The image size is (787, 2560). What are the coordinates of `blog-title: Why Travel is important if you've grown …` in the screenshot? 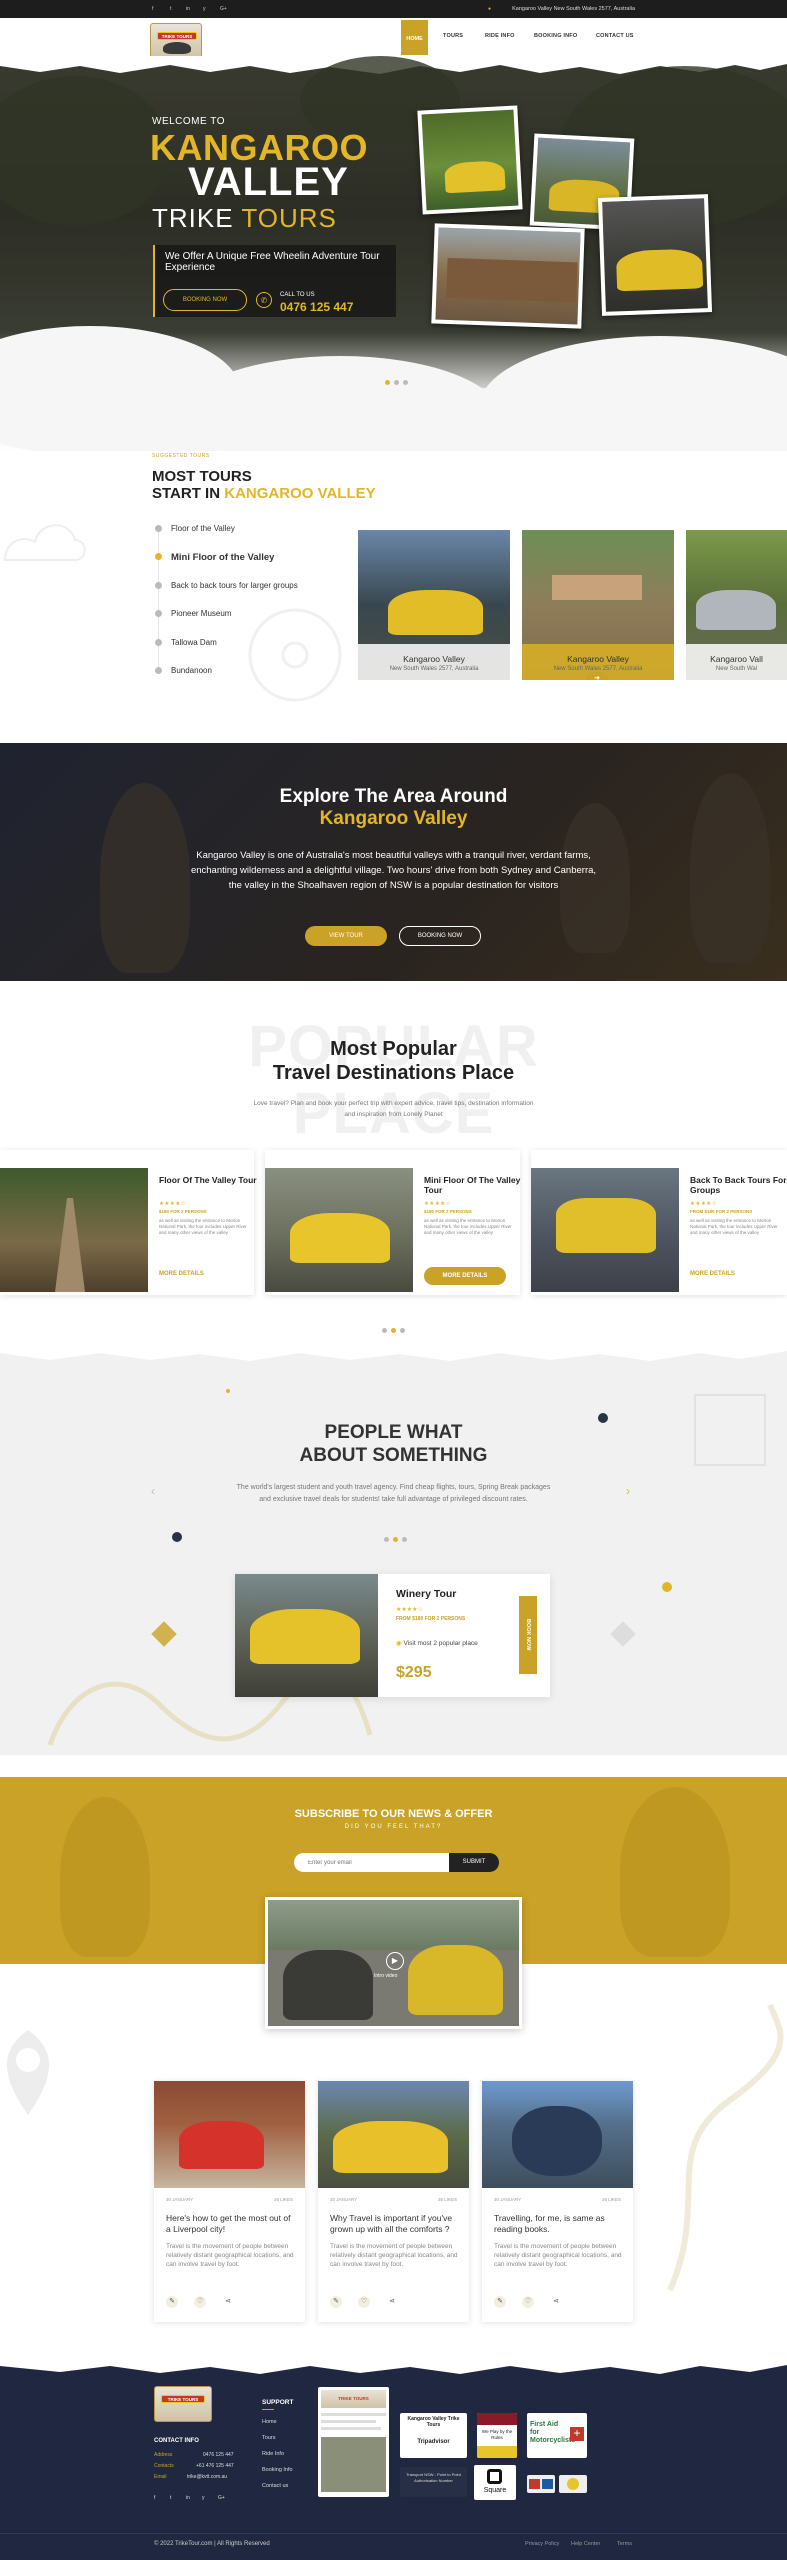 It's located at (395, 2224).